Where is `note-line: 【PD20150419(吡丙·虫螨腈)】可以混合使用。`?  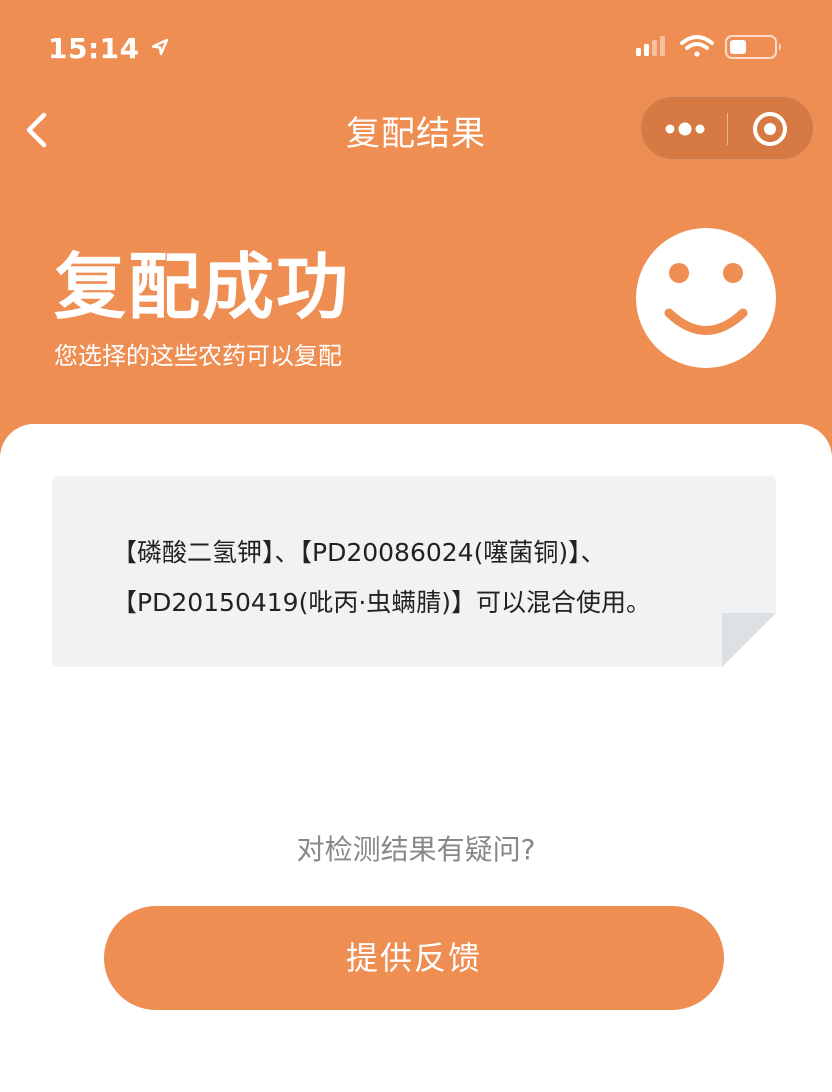
note-line: 【PD20150419(吡丙·虫螨腈)】可以混合使用。 is located at coordinates (382, 602).